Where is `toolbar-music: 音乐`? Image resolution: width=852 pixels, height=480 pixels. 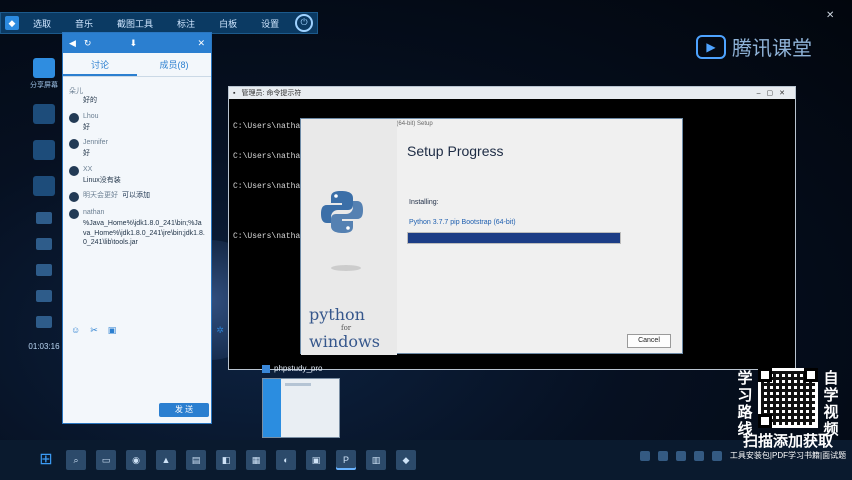
toolbar-music: 音乐 is located at coordinates (84, 23).